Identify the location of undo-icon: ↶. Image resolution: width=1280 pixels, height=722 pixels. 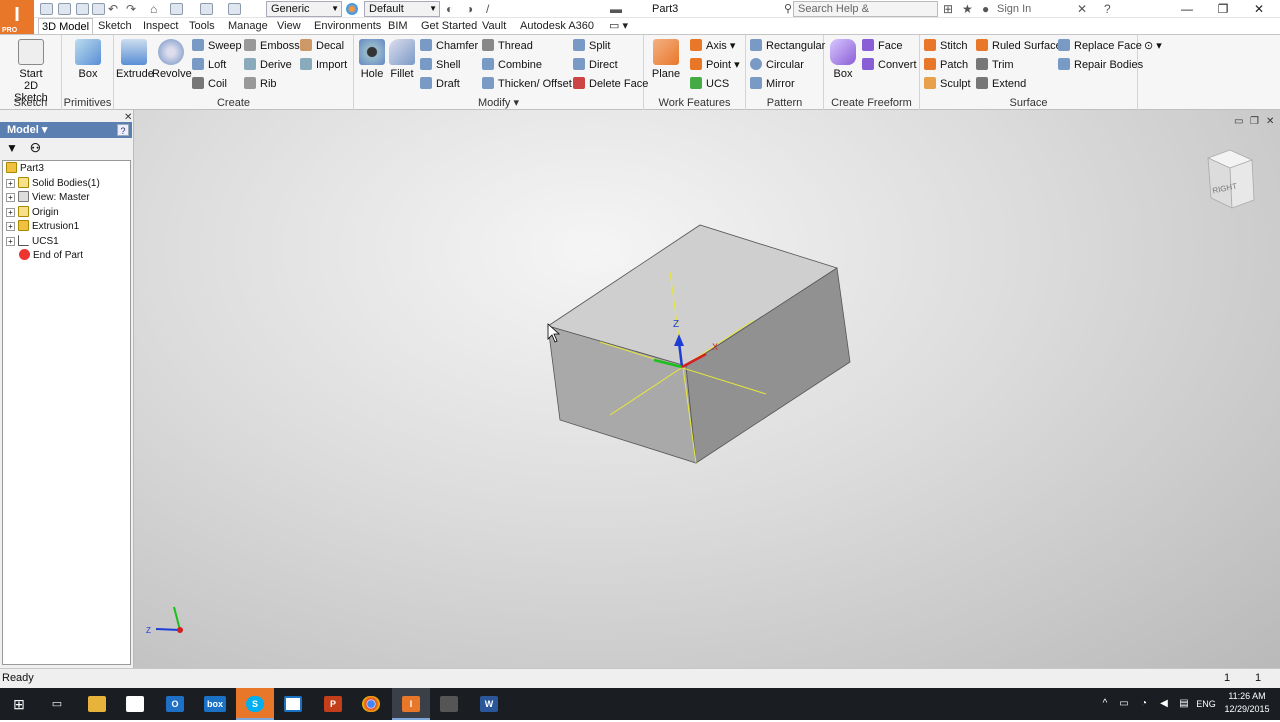
(113, 9).